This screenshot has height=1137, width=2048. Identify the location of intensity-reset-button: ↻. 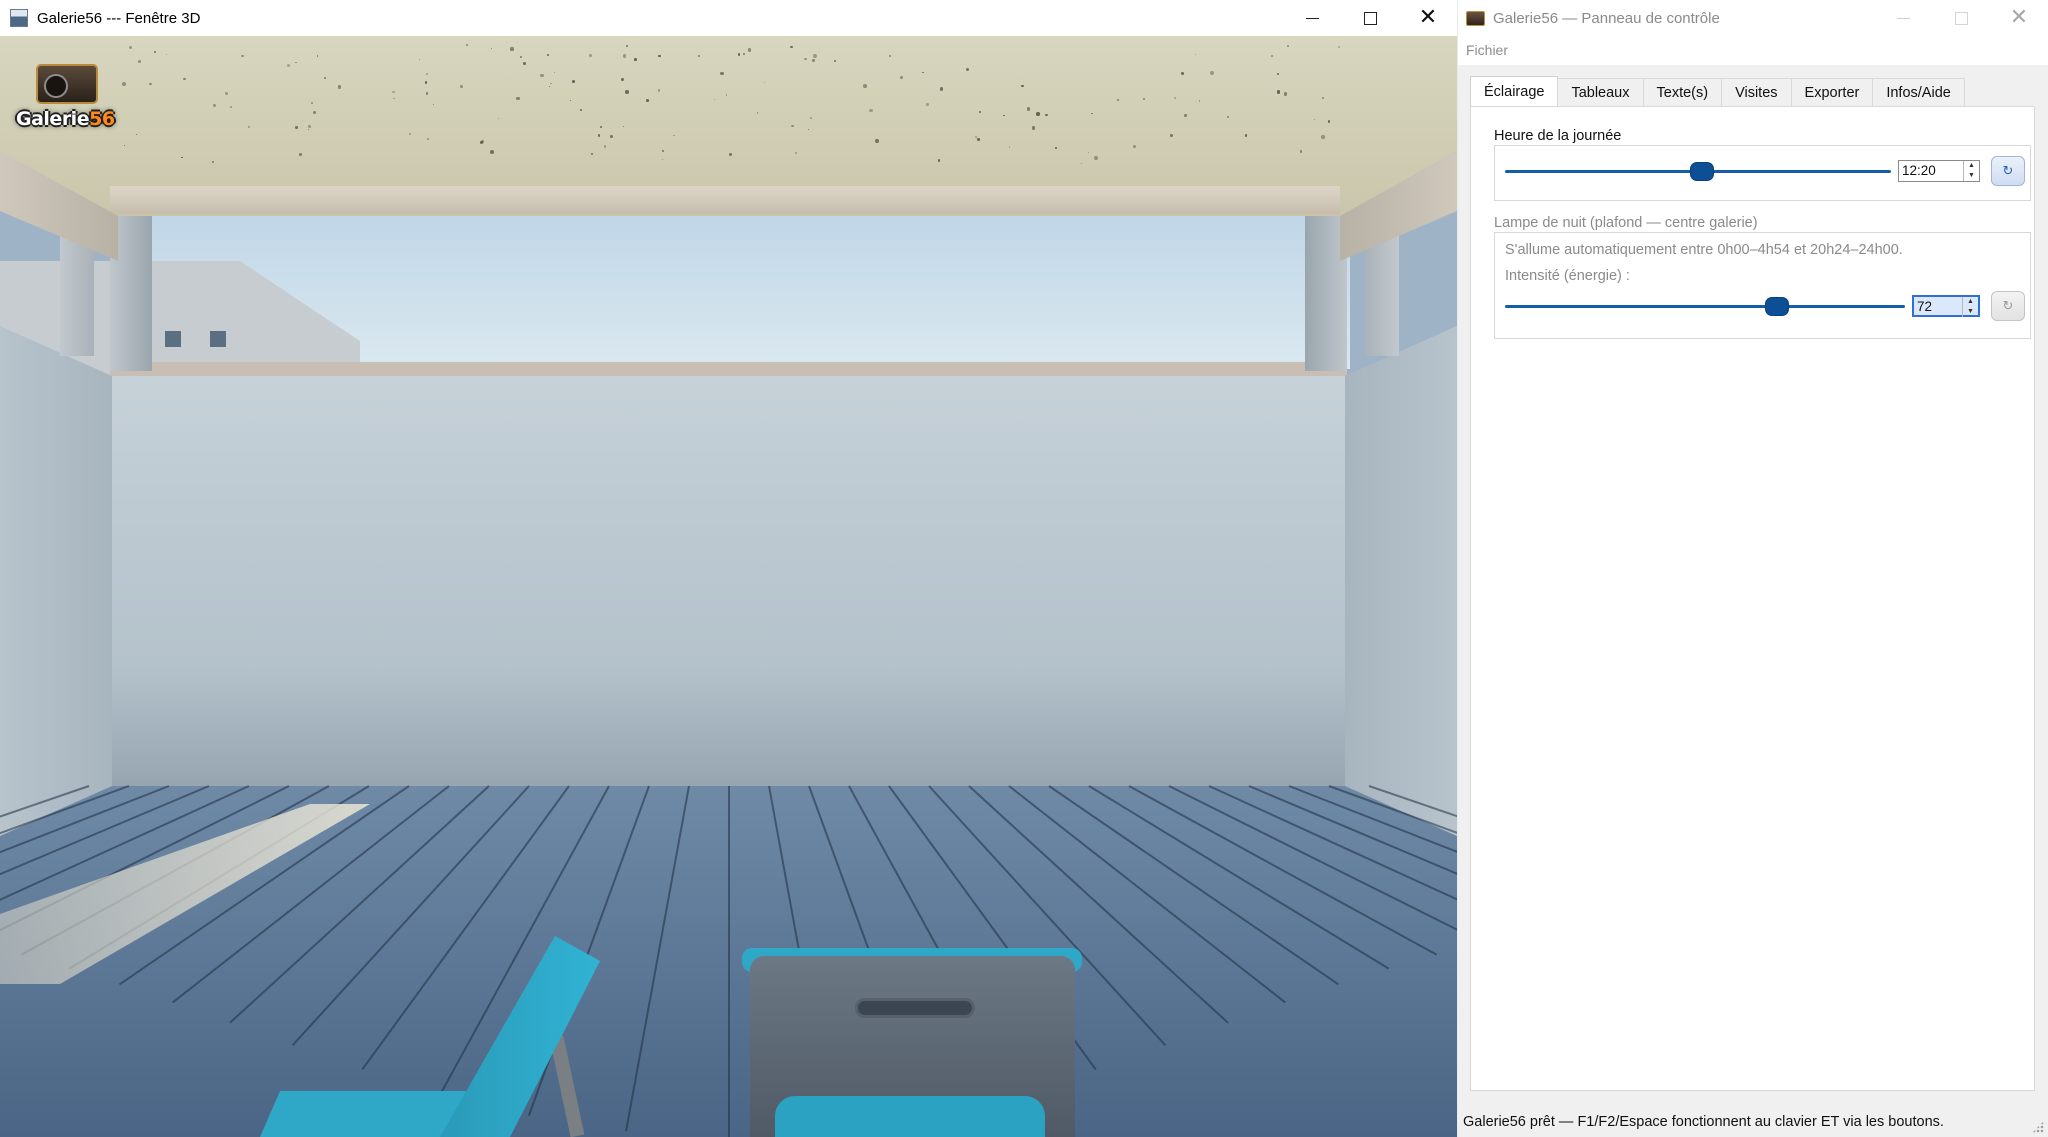
(2008, 306).